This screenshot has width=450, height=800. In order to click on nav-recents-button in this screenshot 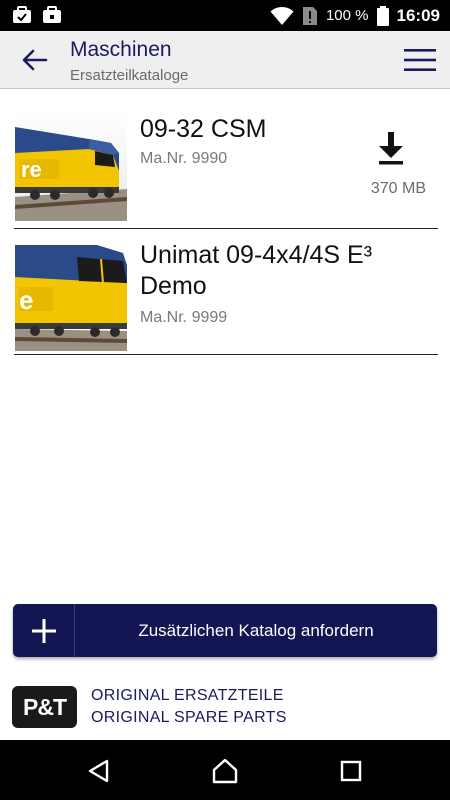, I will do `click(351, 771)`.